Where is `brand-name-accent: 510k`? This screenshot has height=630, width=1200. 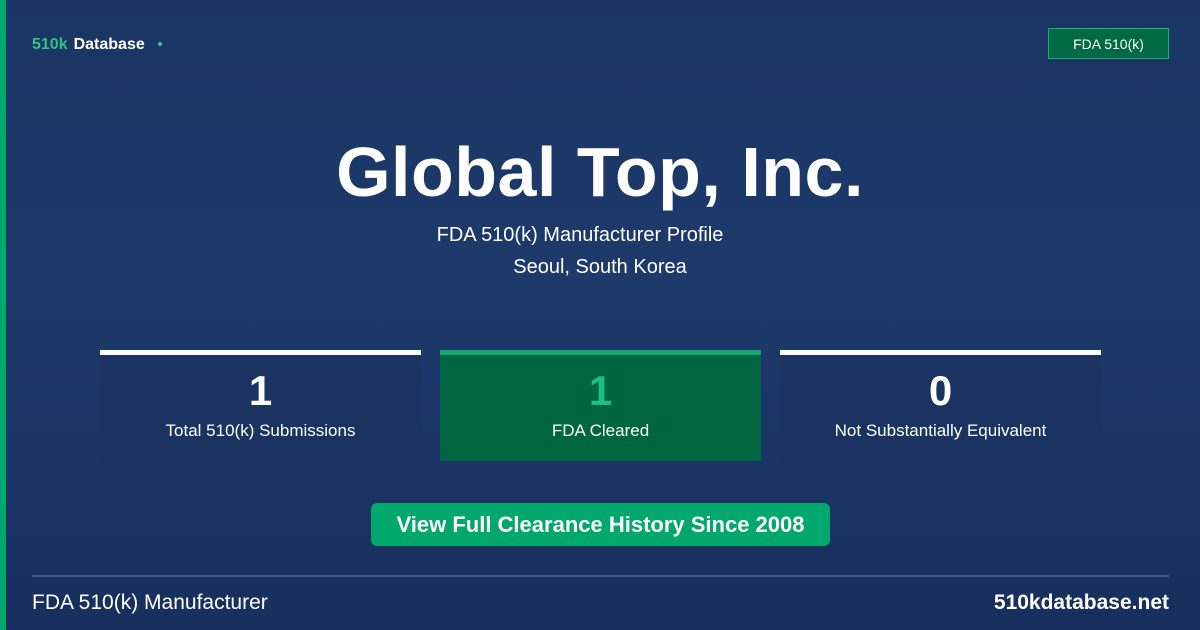
brand-name-accent: 510k is located at coordinates (50, 44).